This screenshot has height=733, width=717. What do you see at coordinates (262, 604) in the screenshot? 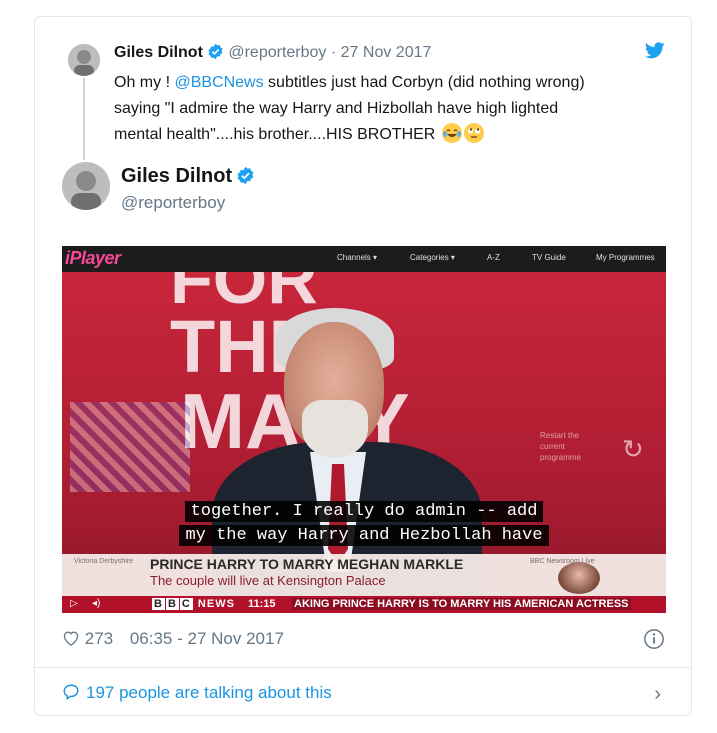
I see `ticker-clock: 11:15` at bounding box center [262, 604].